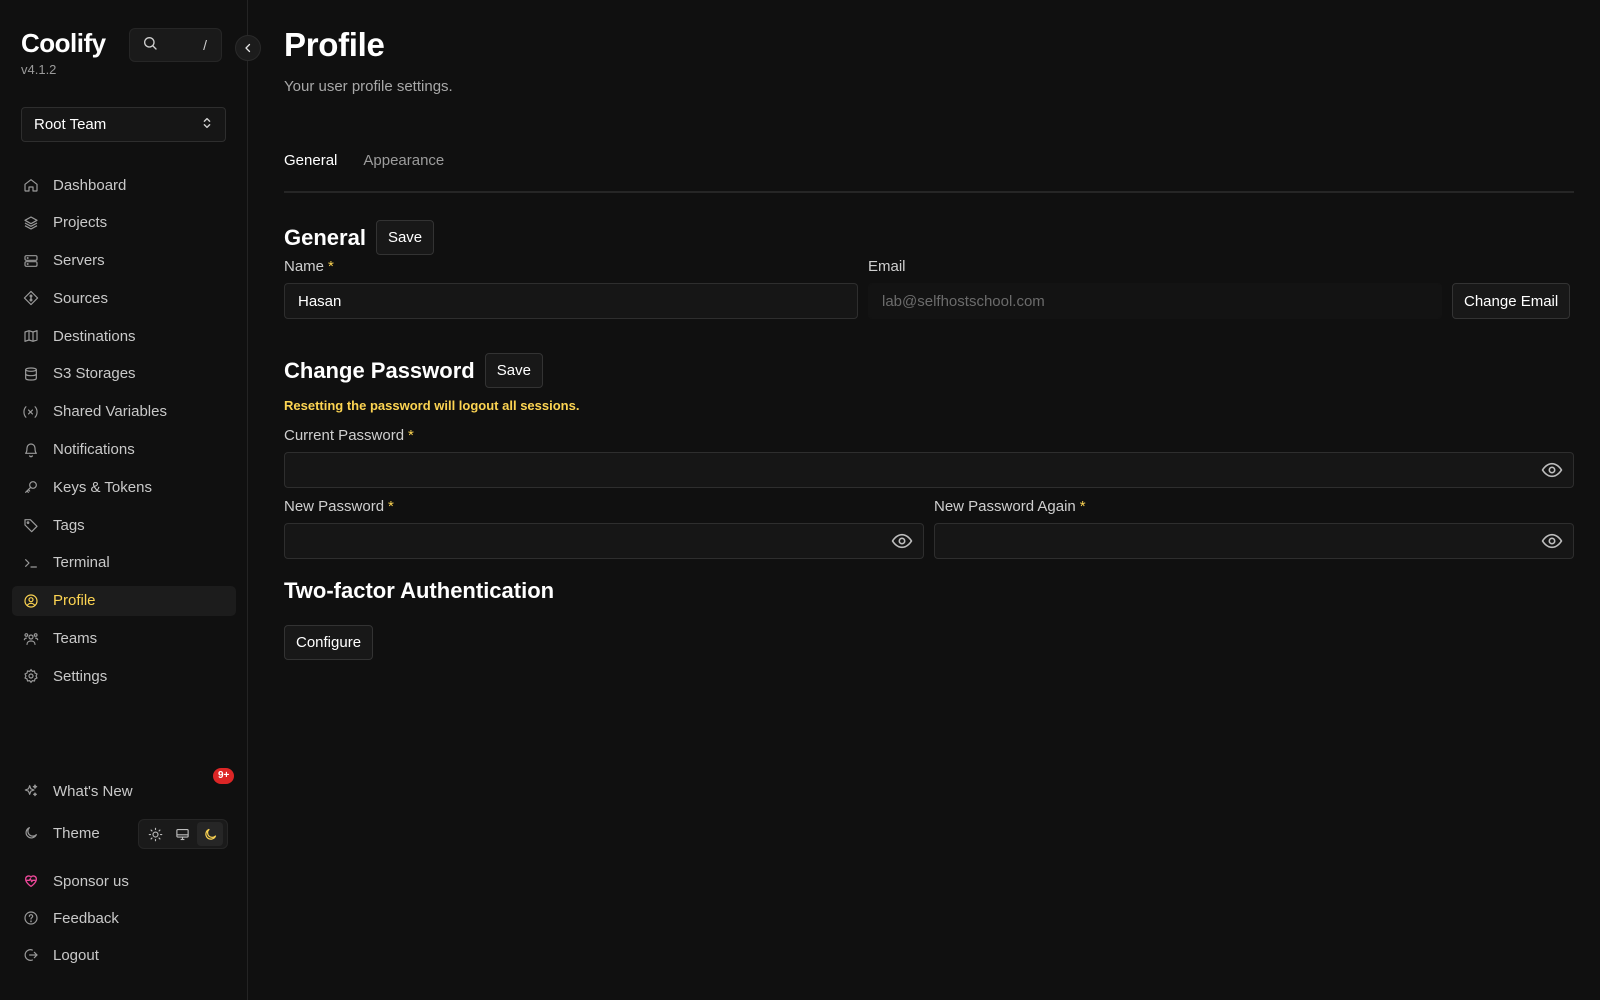 The image size is (1600, 1000). I want to click on server-icon, so click(30, 260).